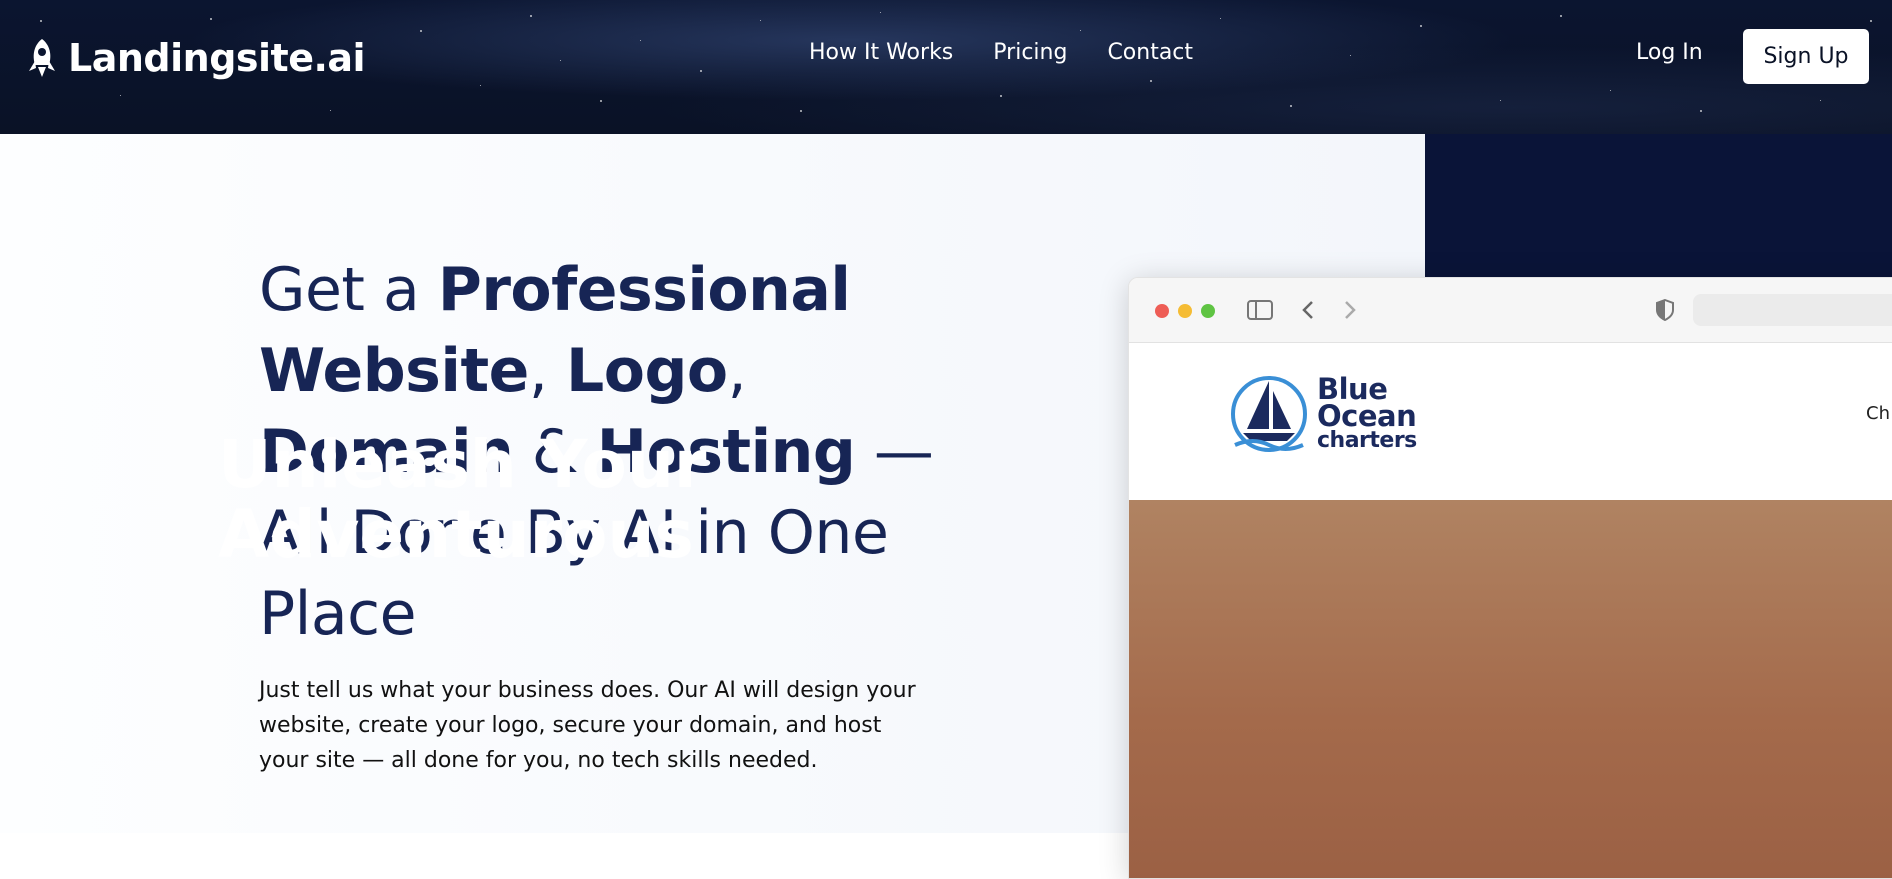 The height and width of the screenshot is (879, 1892). I want to click on login-link: Log In, so click(1669, 52).